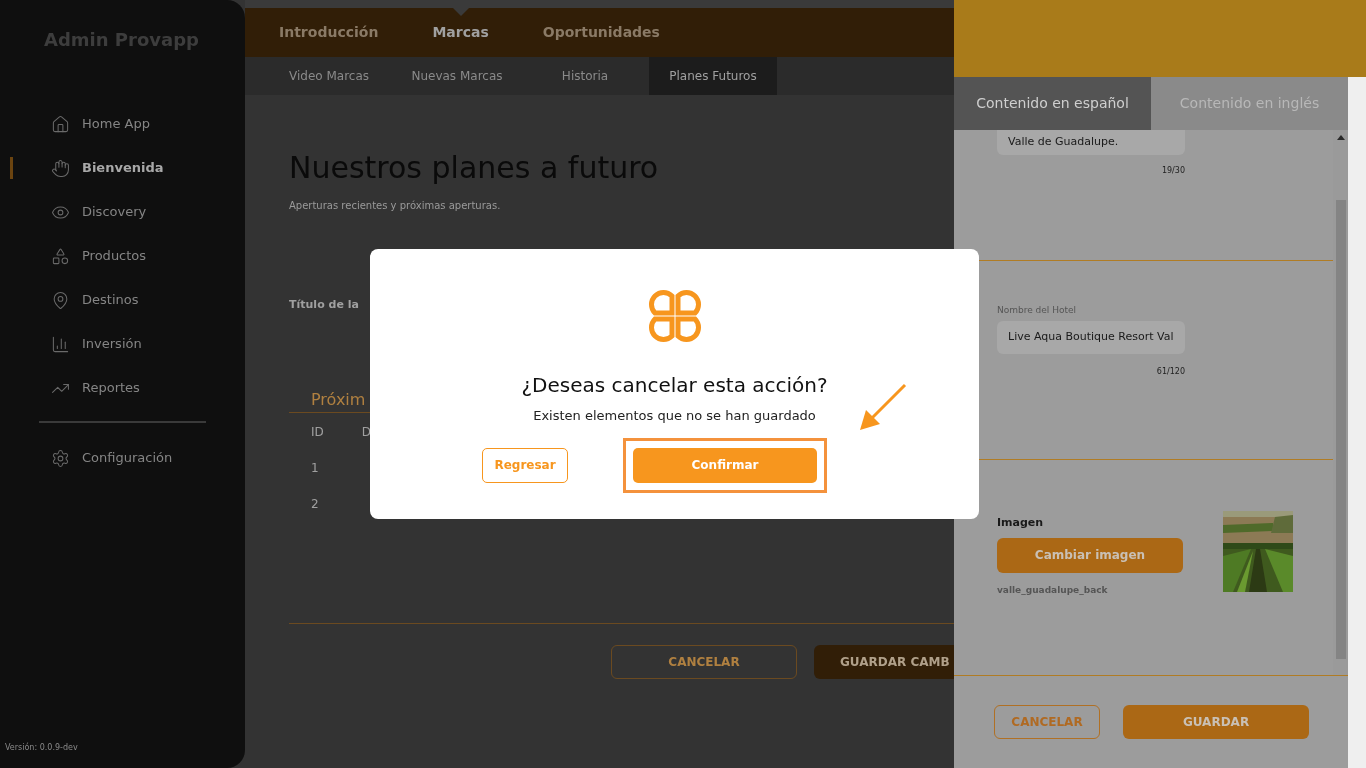  Describe the element at coordinates (704, 661) in the screenshot. I see `cancel-button: CANCELAR` at that location.